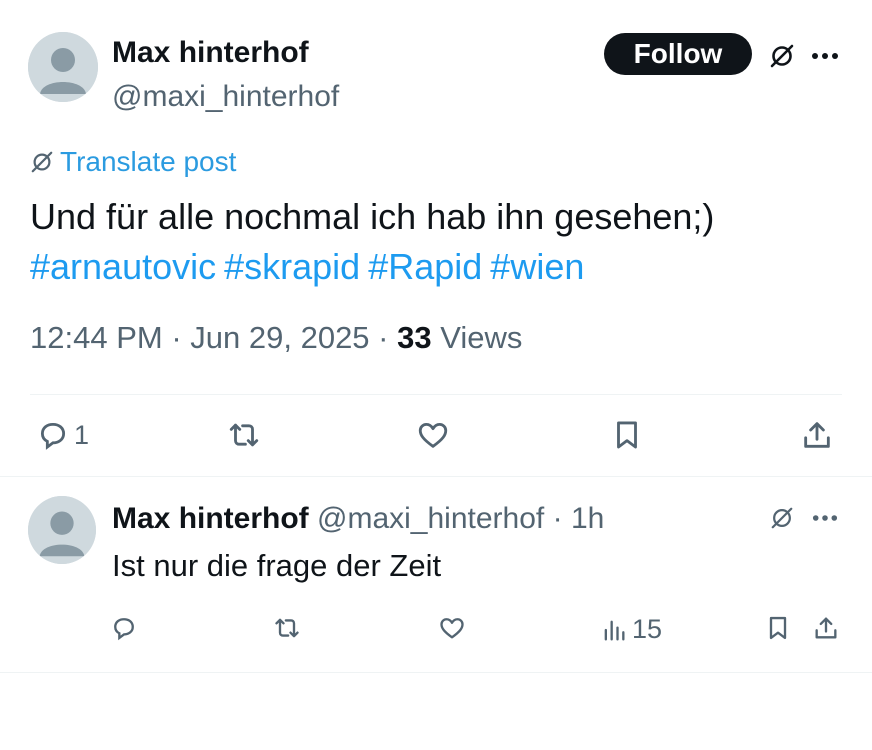  What do you see at coordinates (123, 266) in the screenshot?
I see `hashtag-link: #arnautovic` at bounding box center [123, 266].